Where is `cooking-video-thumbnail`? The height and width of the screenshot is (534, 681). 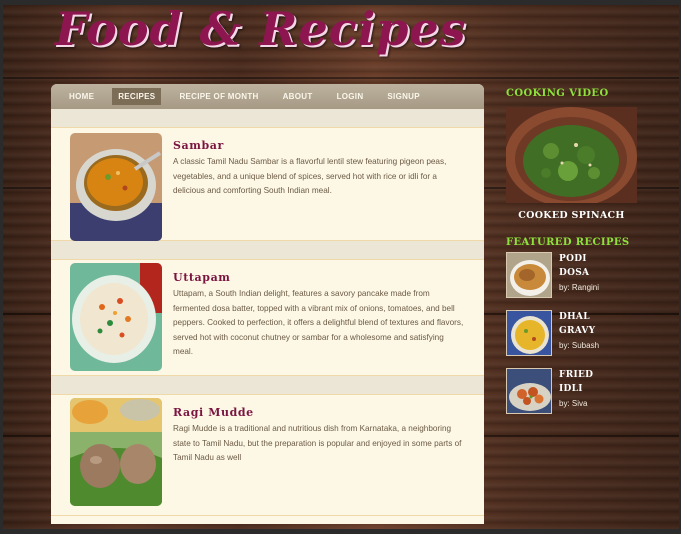 cooking-video-thumbnail is located at coordinates (571, 155).